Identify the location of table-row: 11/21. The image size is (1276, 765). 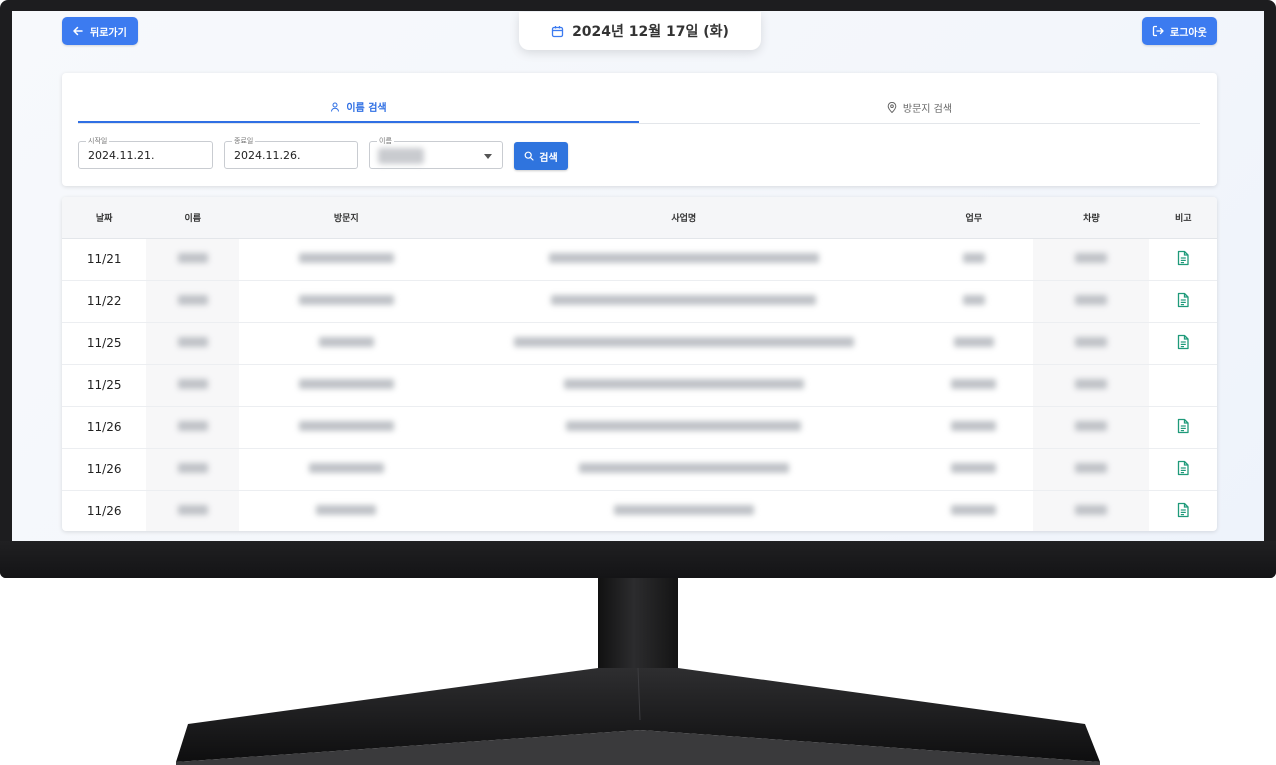
(639, 259).